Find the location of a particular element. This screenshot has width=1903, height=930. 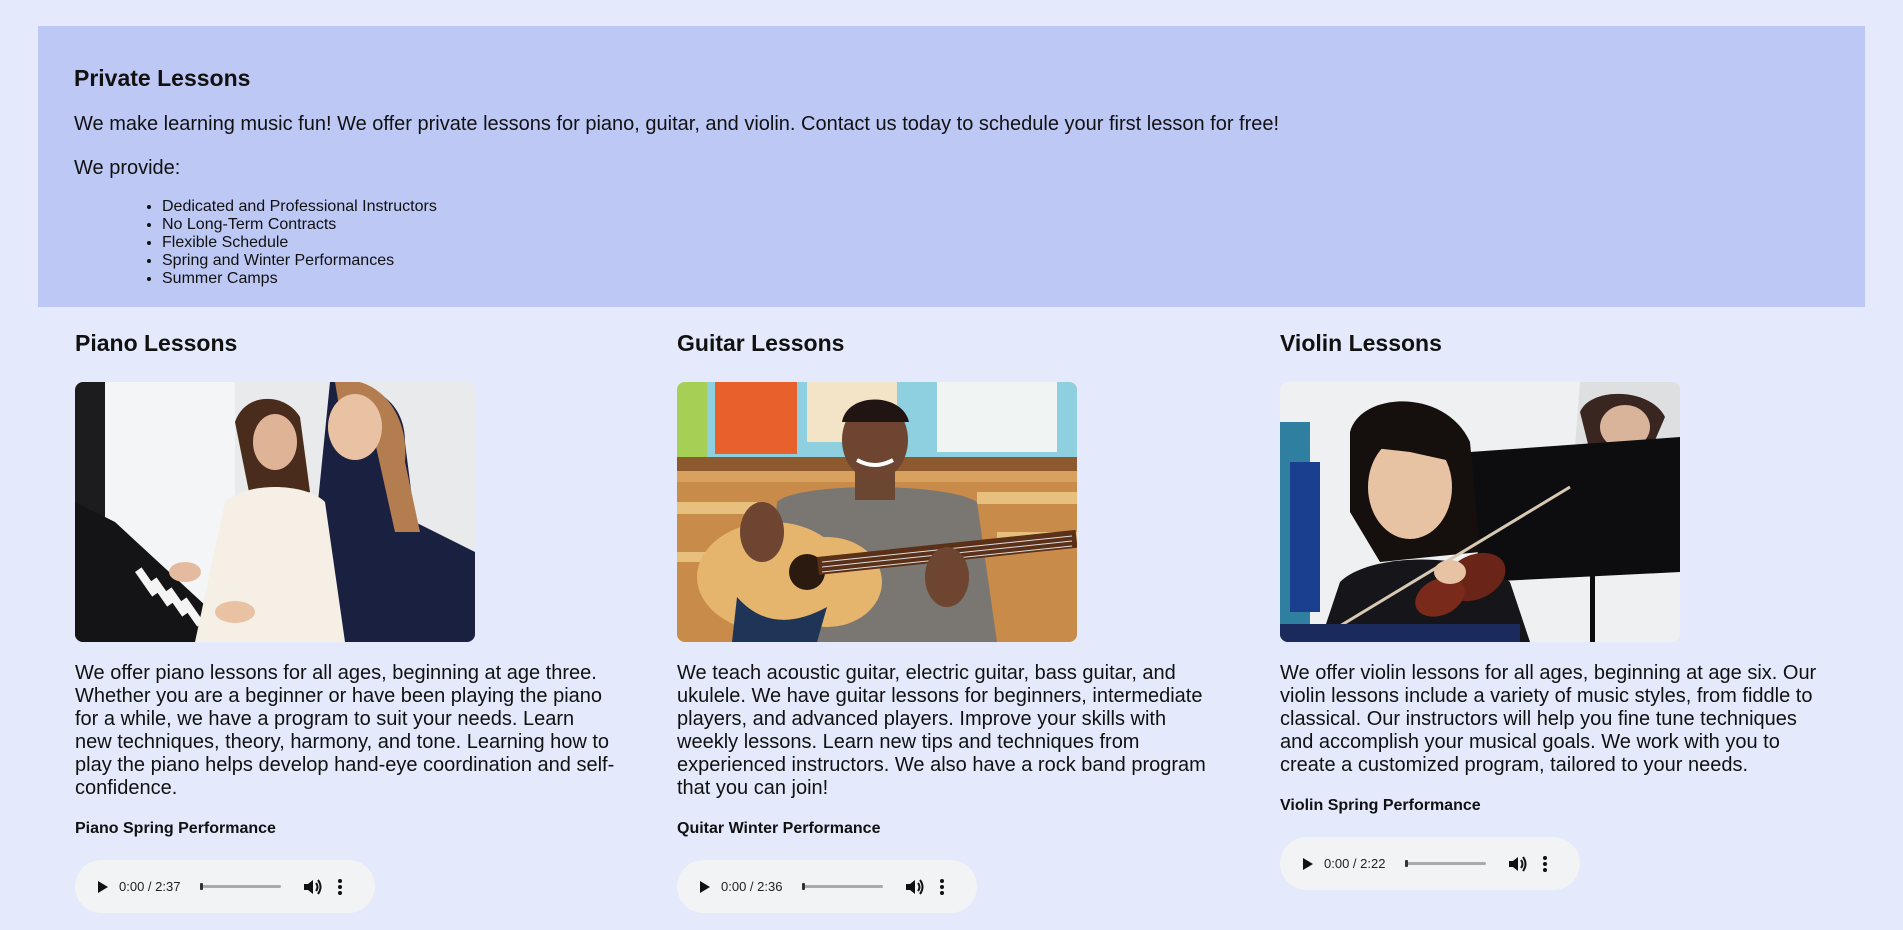

violin-lessons-title: Violin Lessons is located at coordinates (1361, 343).